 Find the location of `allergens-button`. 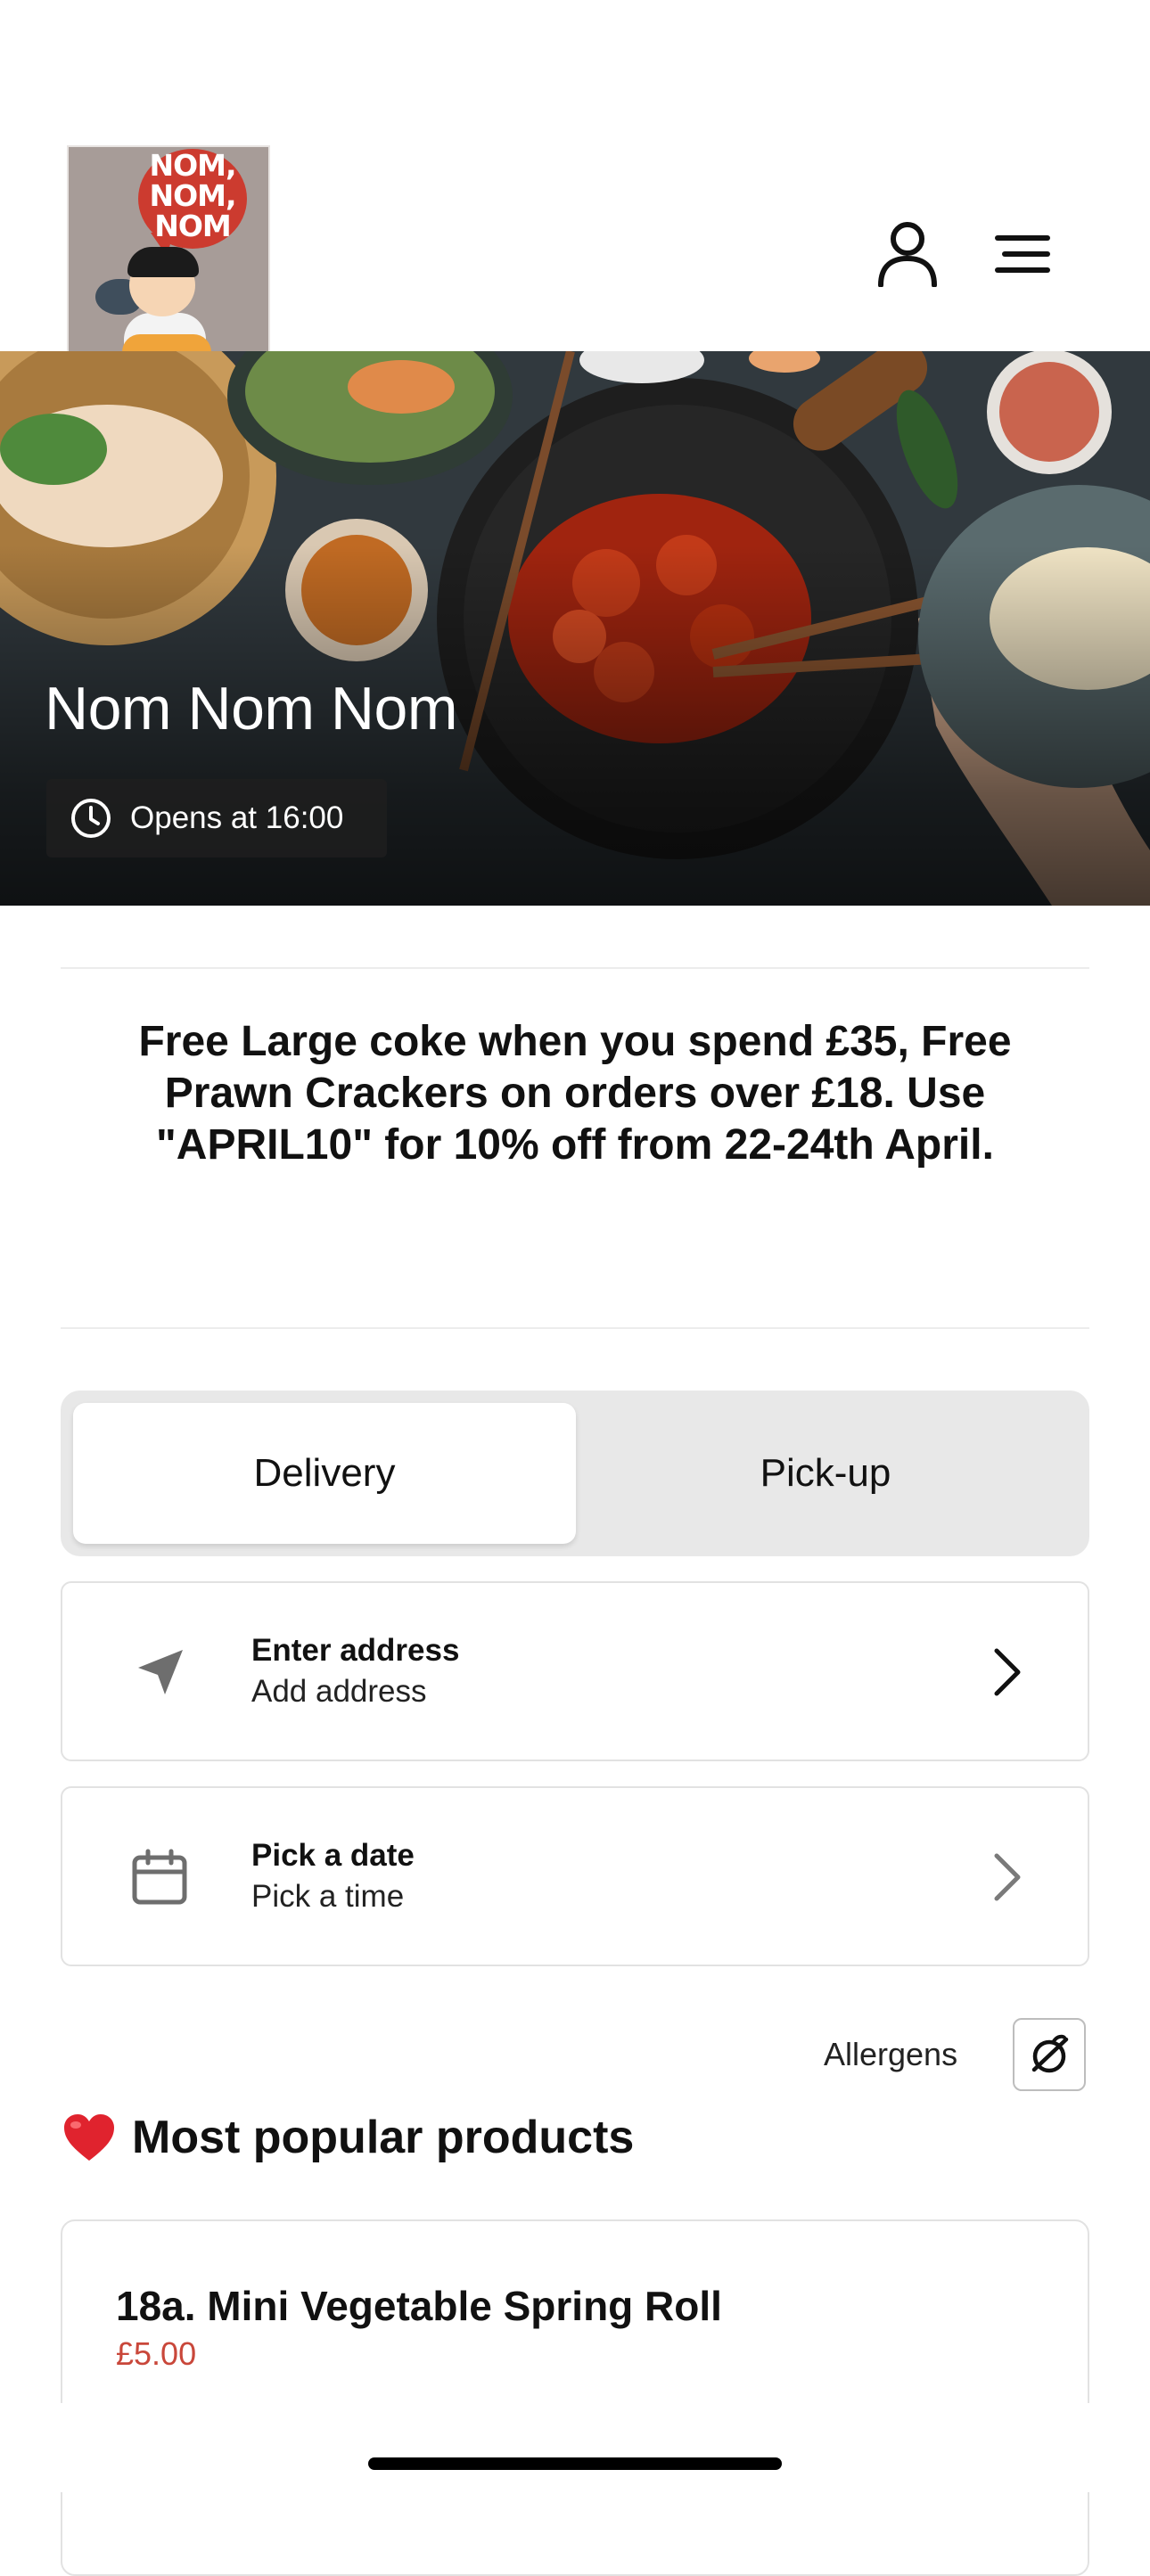

allergens-button is located at coordinates (1049, 2054).